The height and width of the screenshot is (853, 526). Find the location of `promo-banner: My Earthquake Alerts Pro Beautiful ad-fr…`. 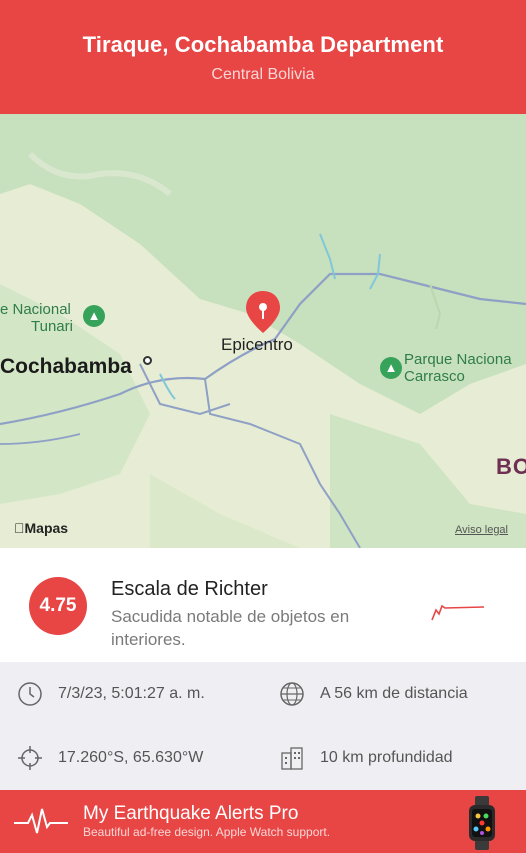

promo-banner: My Earthquake Alerts Pro Beautiful ad-fr… is located at coordinates (263, 821).